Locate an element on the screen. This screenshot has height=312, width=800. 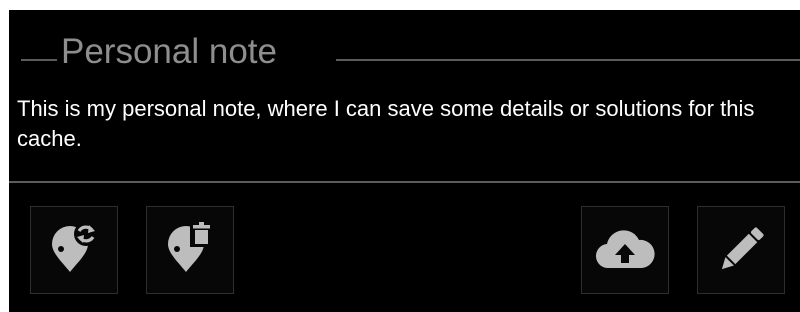
waypoint-sync-icon is located at coordinates (75, 247).